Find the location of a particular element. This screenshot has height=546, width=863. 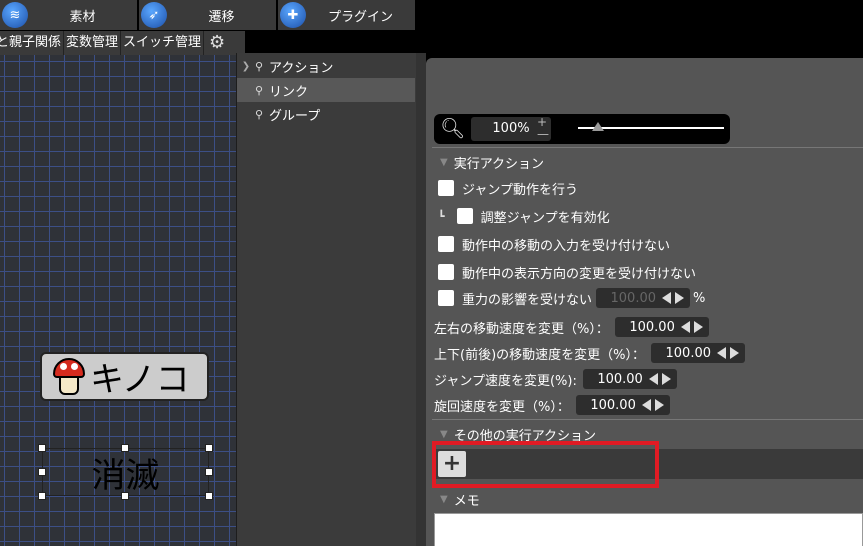

field-label: 左右の移動速度を変更（%）： is located at coordinates (521, 329).